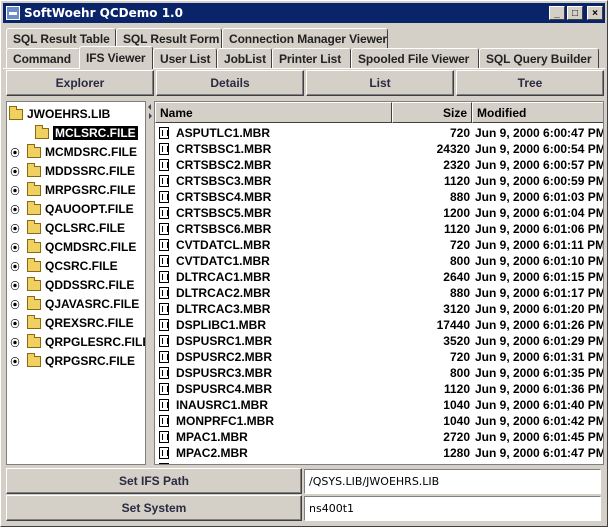 Image resolution: width=608 pixels, height=527 pixels. Describe the element at coordinates (459, 373) in the screenshot. I see `file-size: 800` at that location.